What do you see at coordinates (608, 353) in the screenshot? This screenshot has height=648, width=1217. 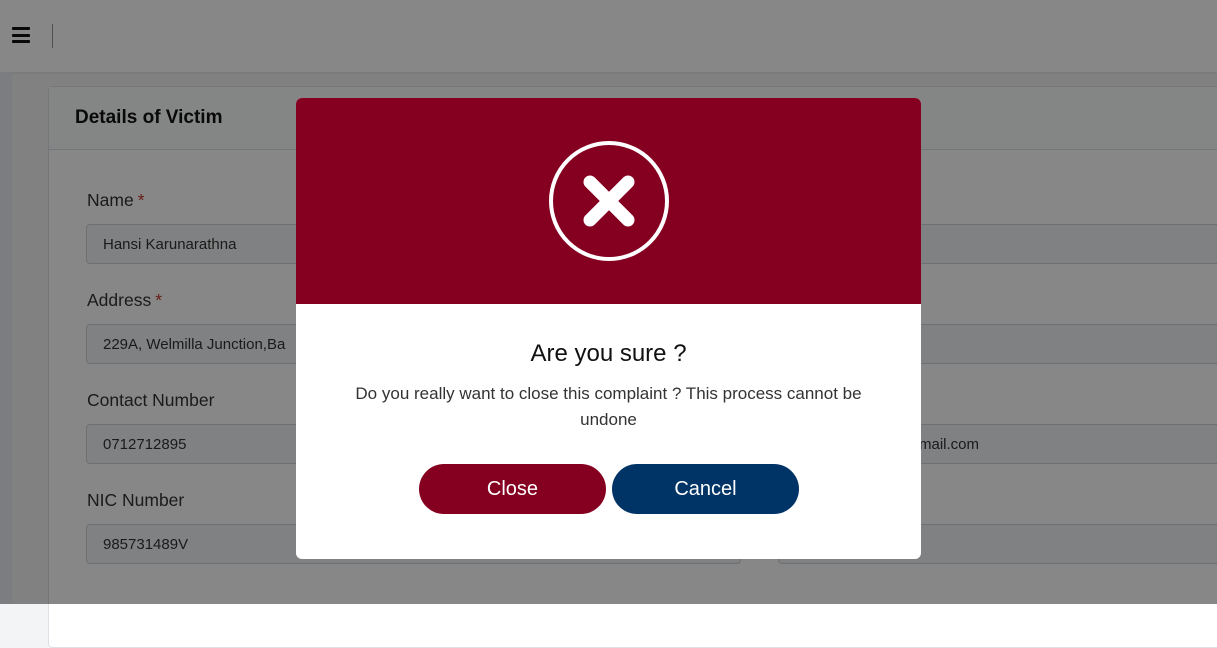 I see `dialog-title: Are you sure ?` at bounding box center [608, 353].